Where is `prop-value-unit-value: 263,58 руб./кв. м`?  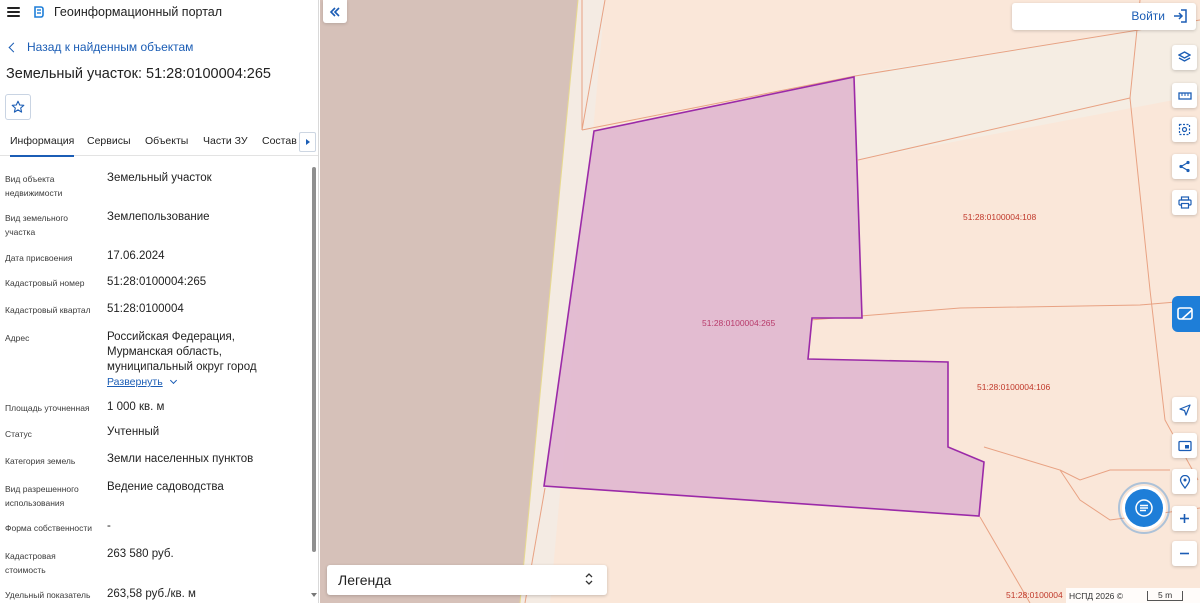 prop-value-unit-value: 263,58 руб./кв. м is located at coordinates (151, 594).